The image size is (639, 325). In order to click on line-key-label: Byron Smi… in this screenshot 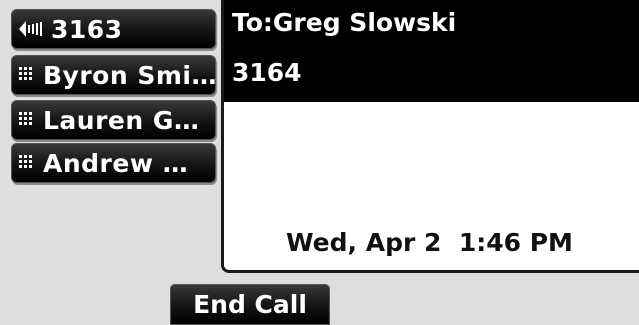, I will do `click(130, 75)`.